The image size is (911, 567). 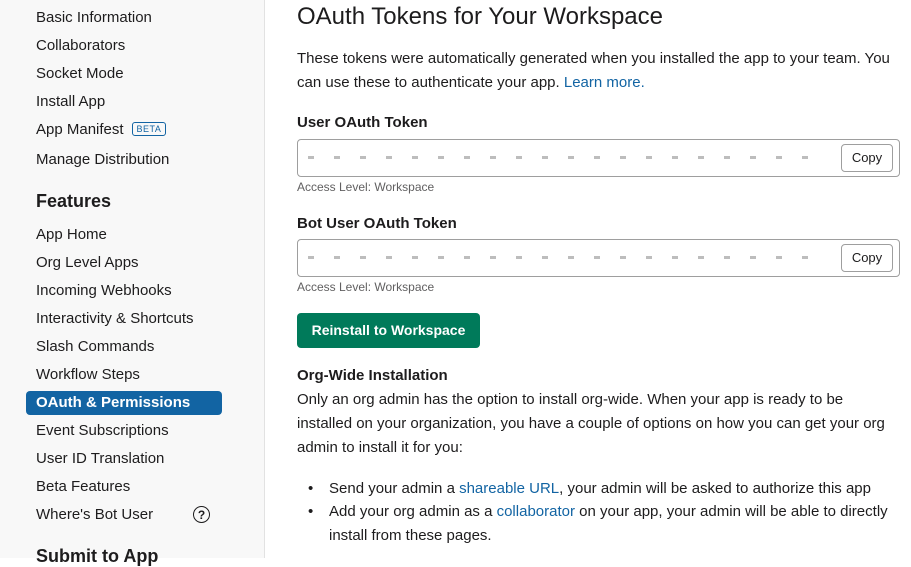 What do you see at coordinates (124, 403) in the screenshot?
I see `sidebar-item-oauth-permissions: OAuth & Permissions` at bounding box center [124, 403].